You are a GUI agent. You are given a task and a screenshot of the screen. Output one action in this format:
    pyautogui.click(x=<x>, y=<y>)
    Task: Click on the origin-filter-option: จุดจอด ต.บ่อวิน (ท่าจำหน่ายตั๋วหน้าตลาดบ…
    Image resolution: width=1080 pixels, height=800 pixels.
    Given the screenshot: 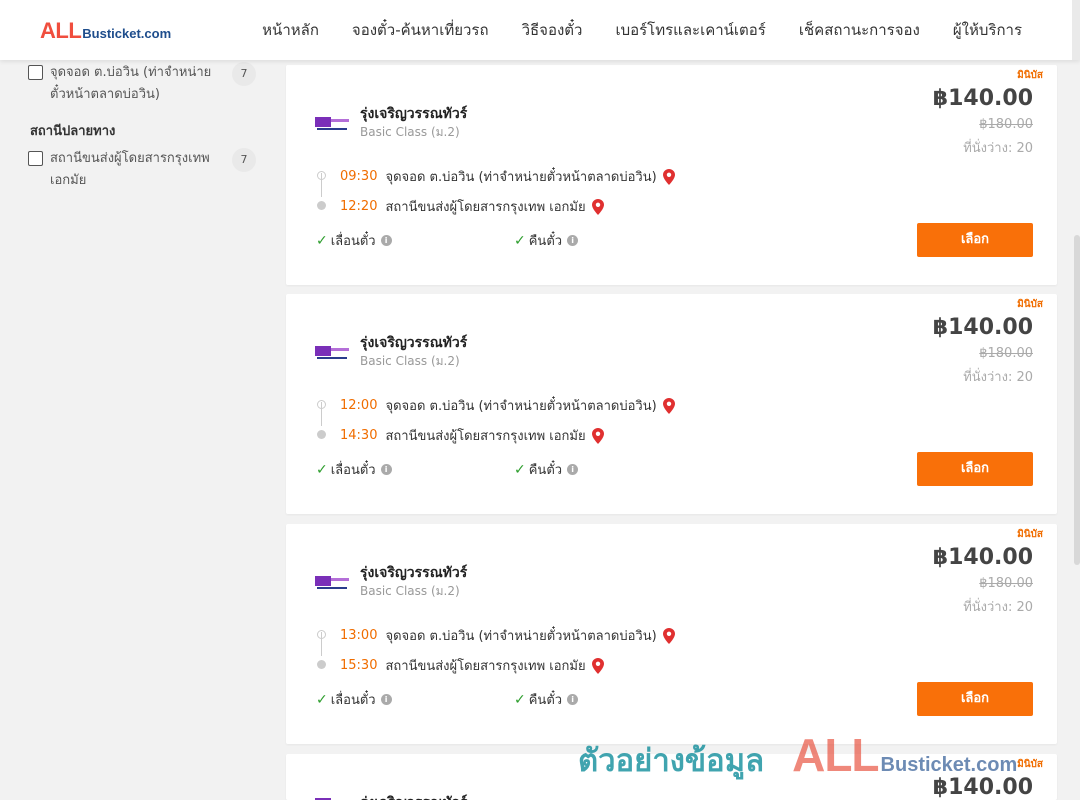 What is the action you would take?
    pyautogui.click(x=142, y=84)
    